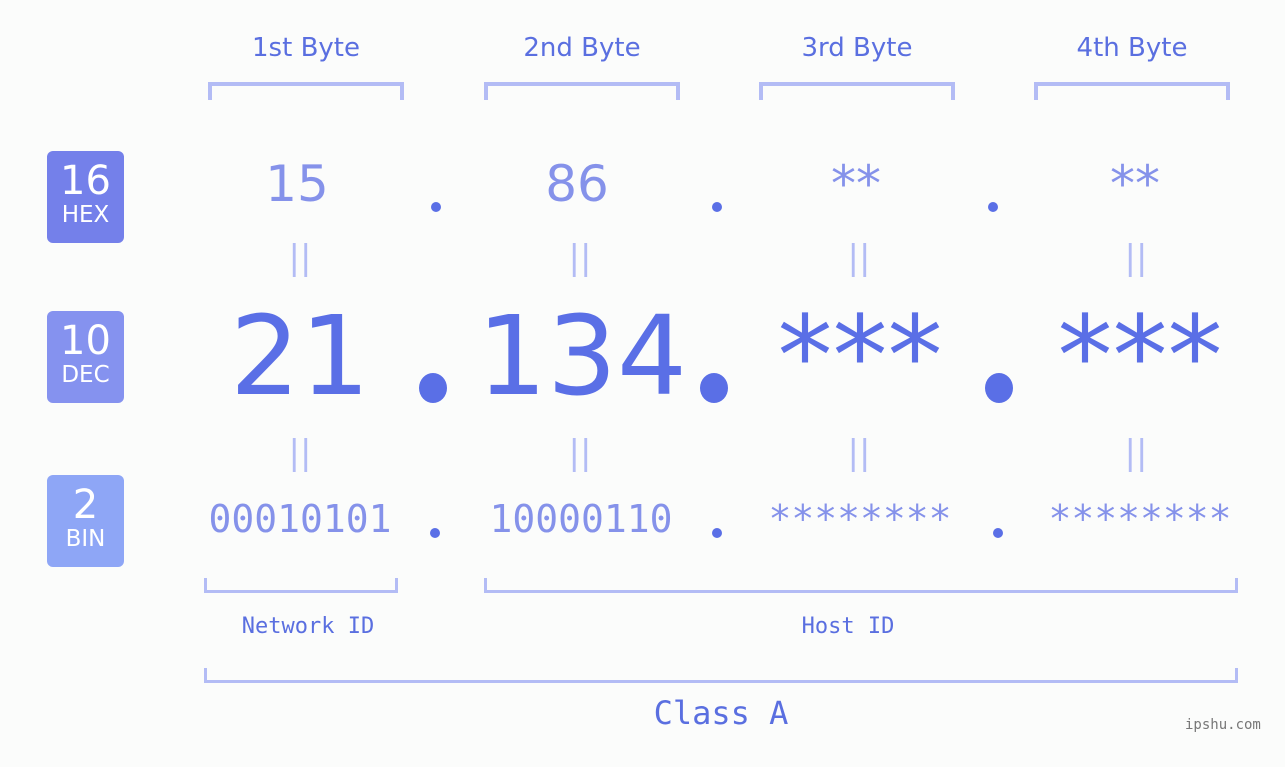 Image resolution: width=1285 pixels, height=767 pixels. I want to click on byte-1-bracket, so click(306, 91).